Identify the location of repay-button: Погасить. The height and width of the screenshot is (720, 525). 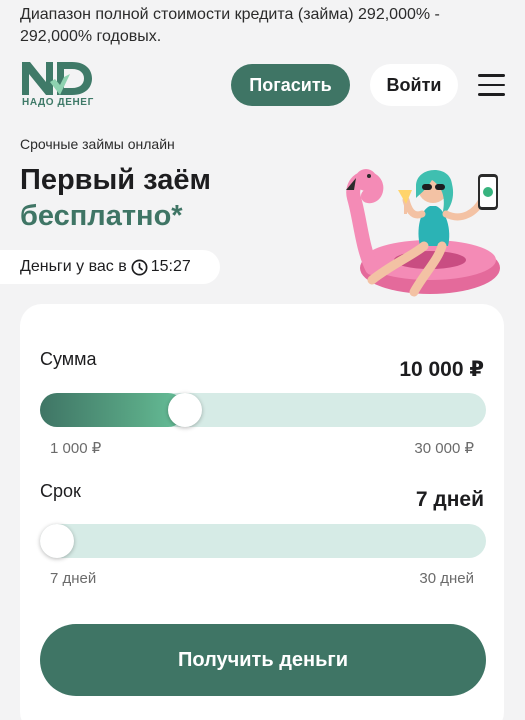
(290, 85).